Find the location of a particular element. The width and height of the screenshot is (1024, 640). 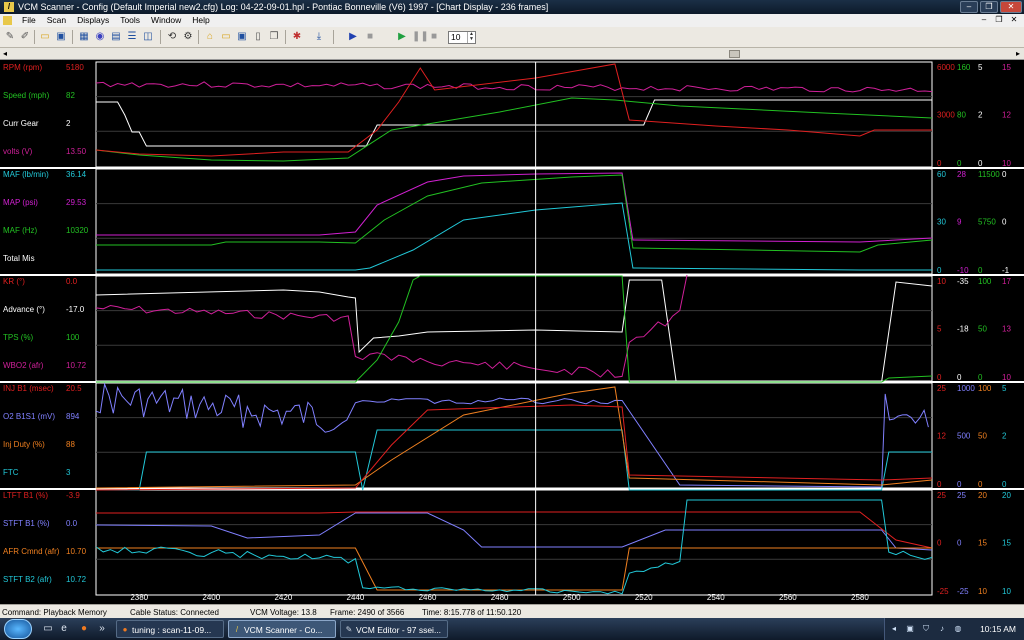

series-label: MAF (lb/min) is located at coordinates (26, 174).